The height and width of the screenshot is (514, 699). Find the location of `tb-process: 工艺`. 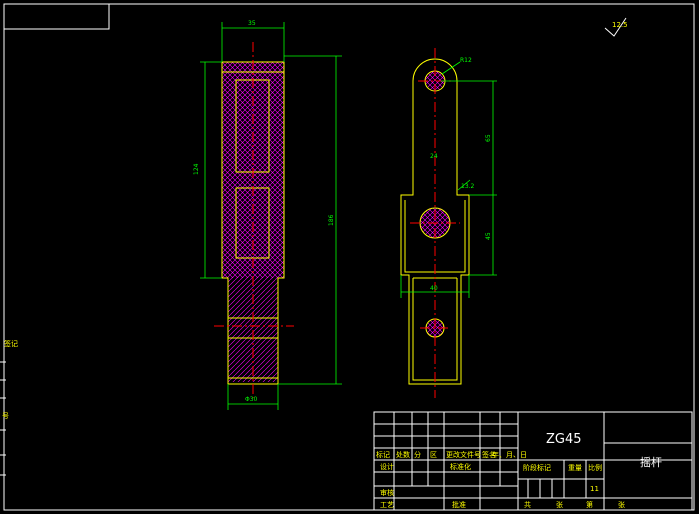

tb-process: 工艺 is located at coordinates (387, 505).